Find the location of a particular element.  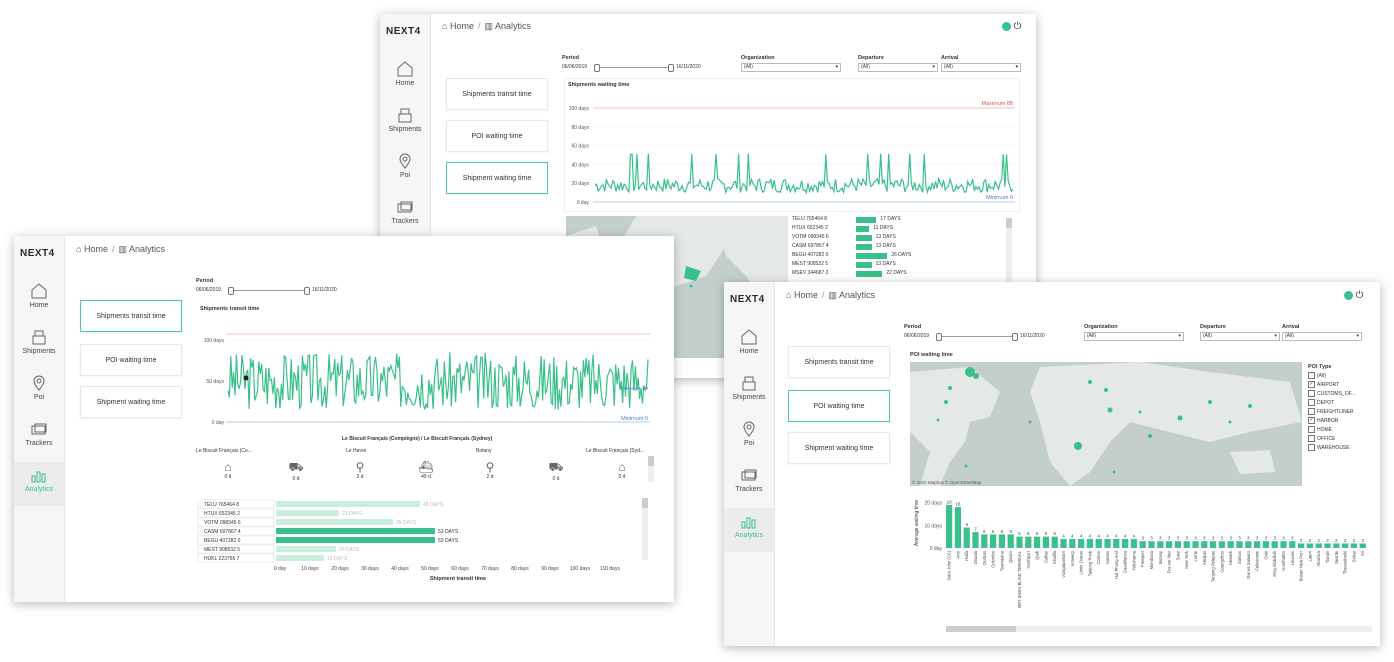

power-icon: ⏻ is located at coordinates (1018, 26).